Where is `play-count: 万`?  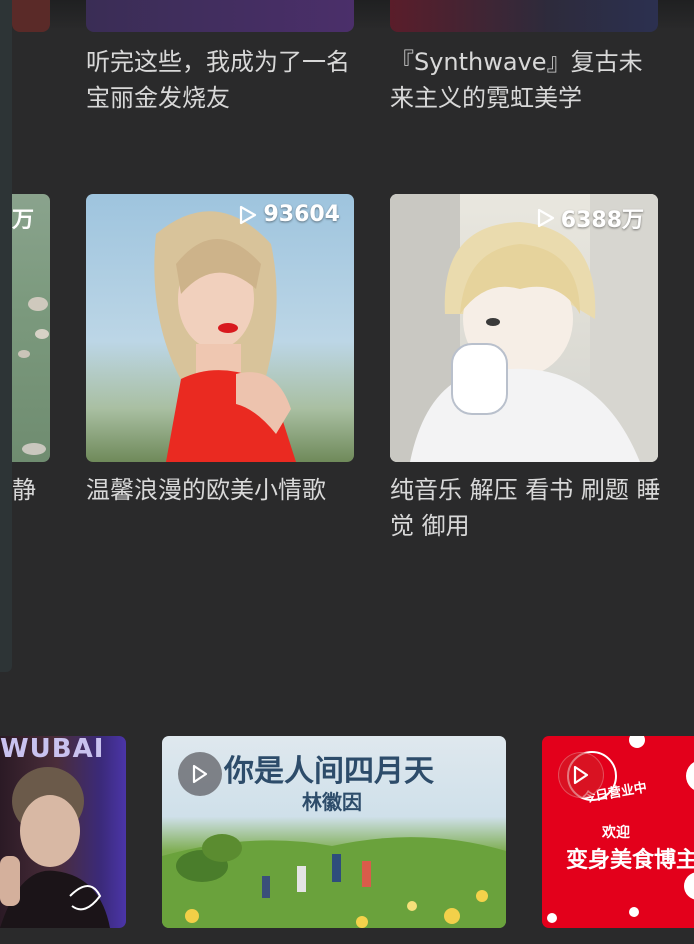
play-count: 万 is located at coordinates (23, 220).